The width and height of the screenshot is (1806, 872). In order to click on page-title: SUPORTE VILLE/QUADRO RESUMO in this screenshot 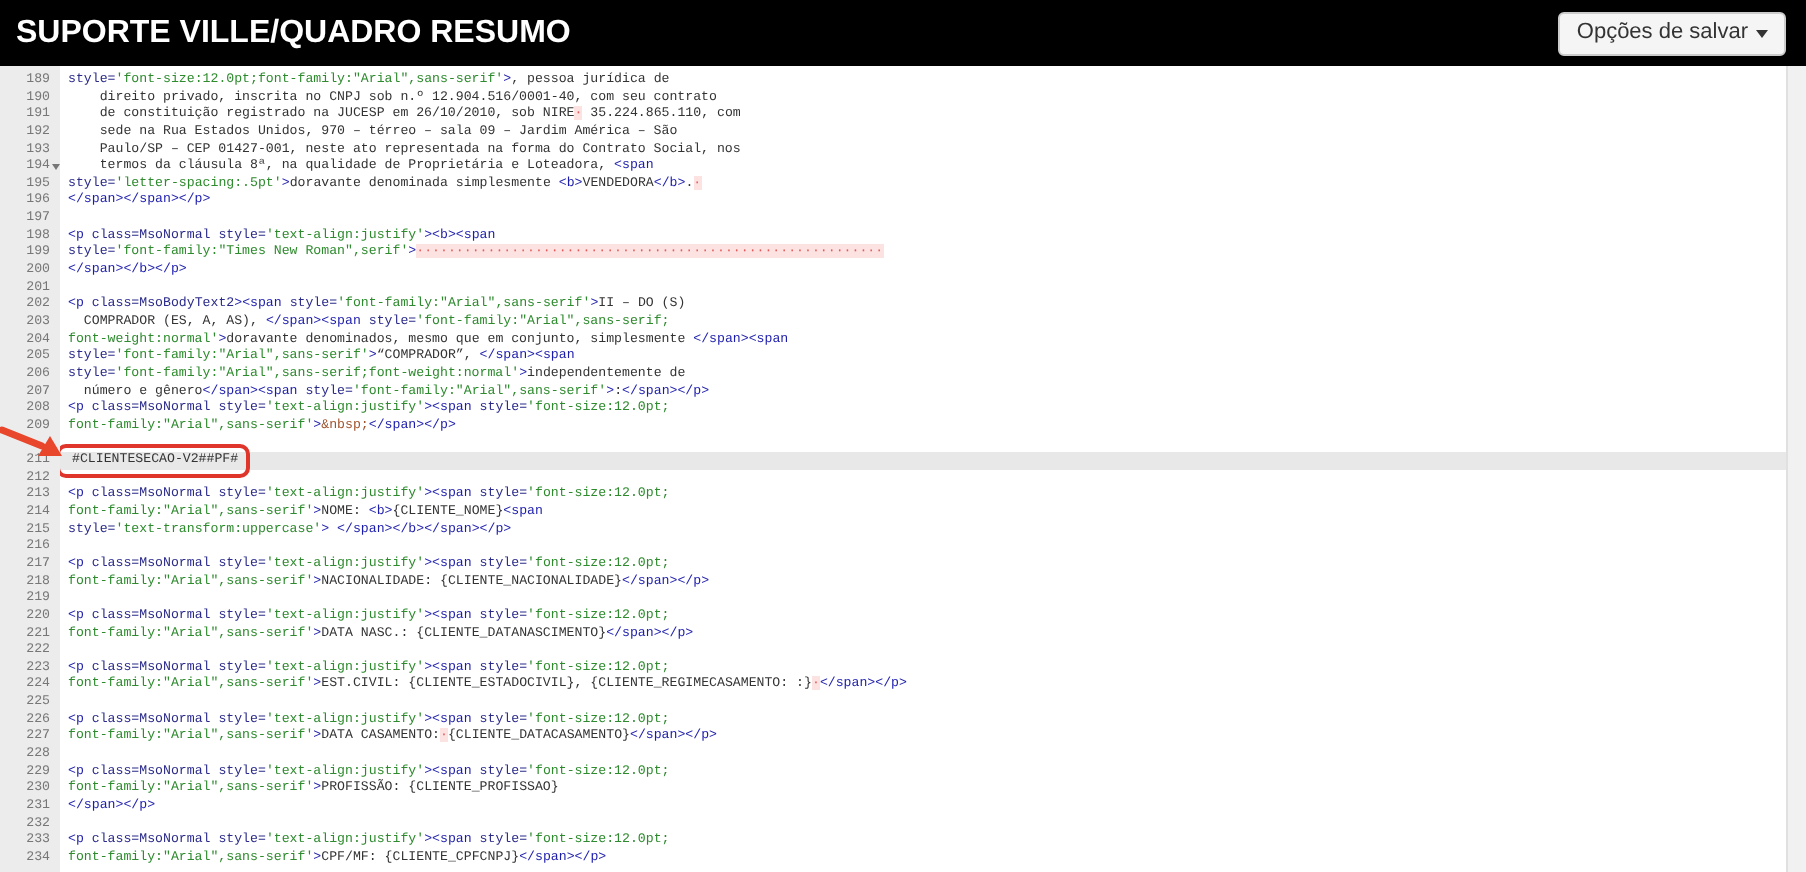, I will do `click(293, 33)`.